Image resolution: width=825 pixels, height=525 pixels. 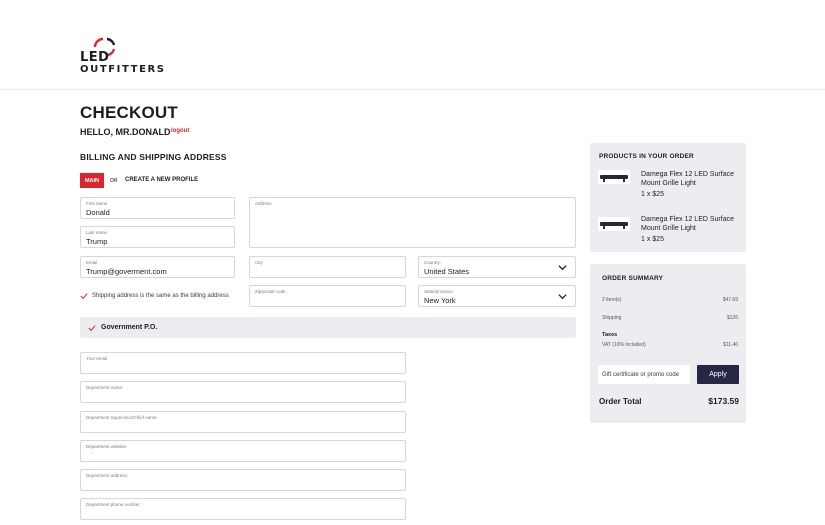 What do you see at coordinates (718, 374) in the screenshot?
I see `apply-button: Apply` at bounding box center [718, 374].